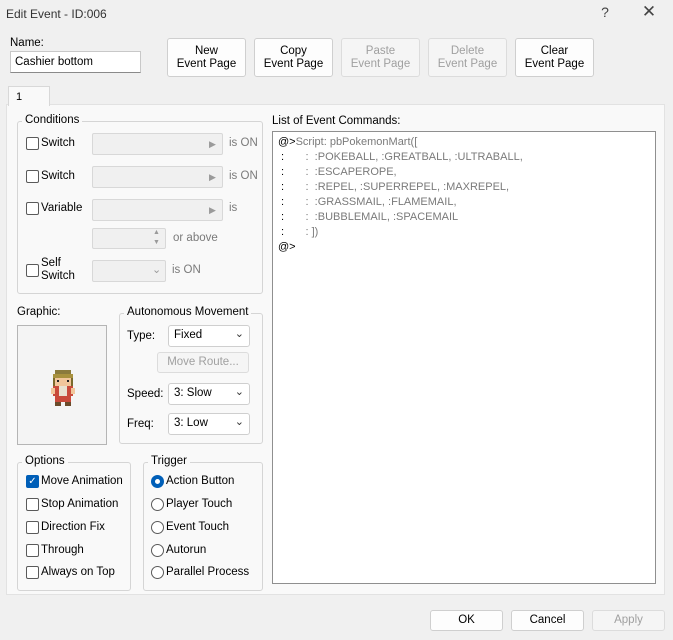 This screenshot has height=640, width=673. I want to click on trigger-title: Trigger, so click(169, 461).